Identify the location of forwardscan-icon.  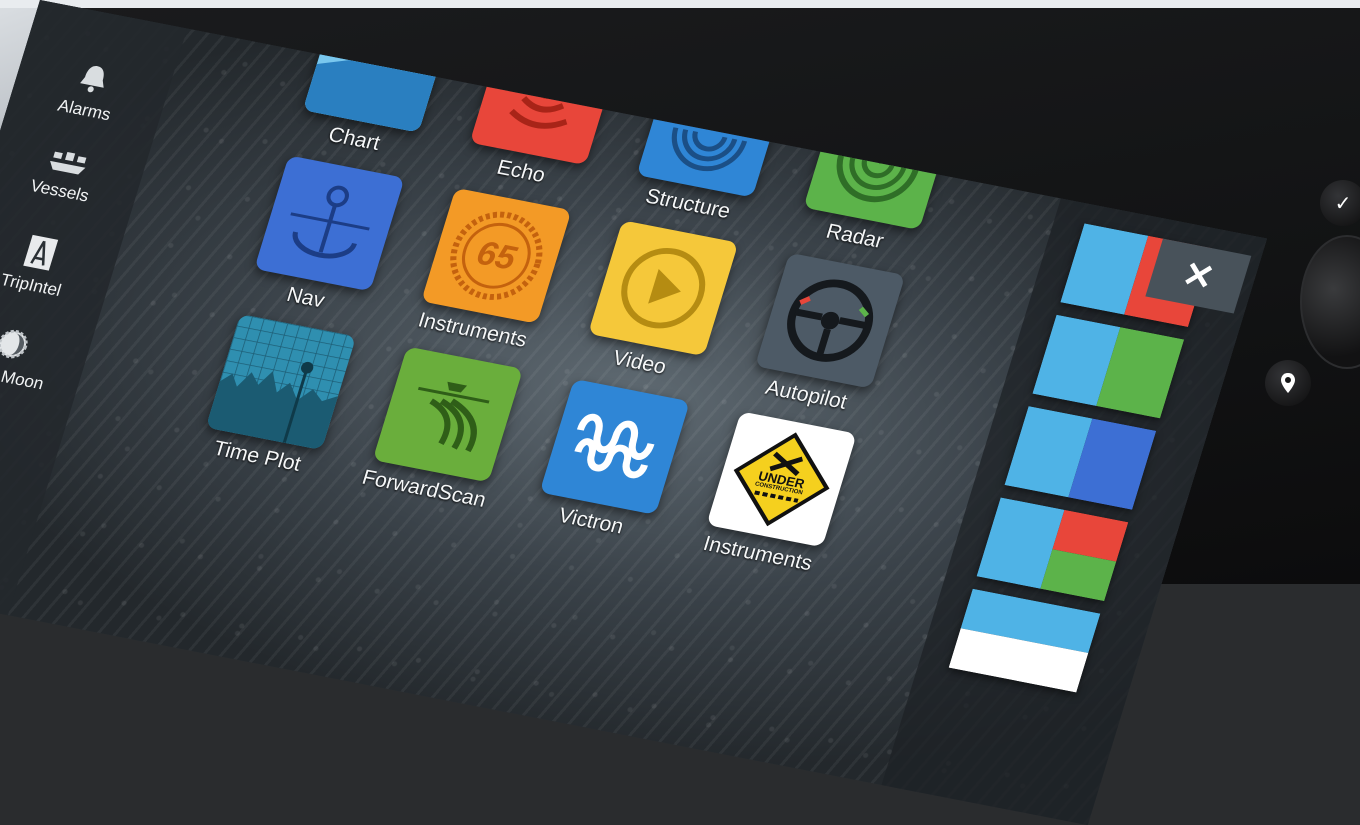
(453, 417).